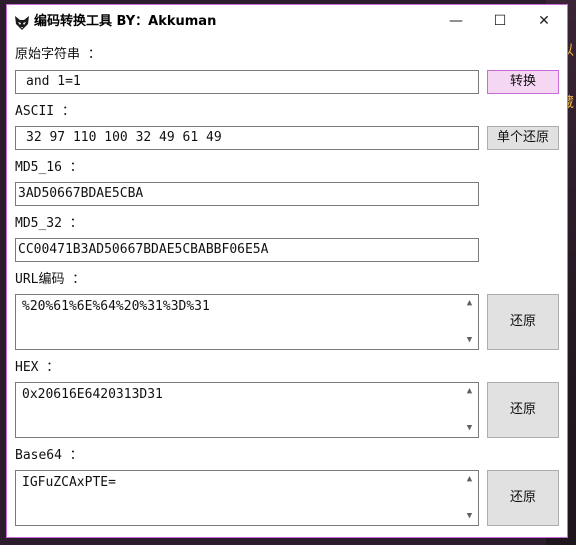 This screenshot has width=576, height=545. I want to click on minimize-button: —, so click(456, 22).